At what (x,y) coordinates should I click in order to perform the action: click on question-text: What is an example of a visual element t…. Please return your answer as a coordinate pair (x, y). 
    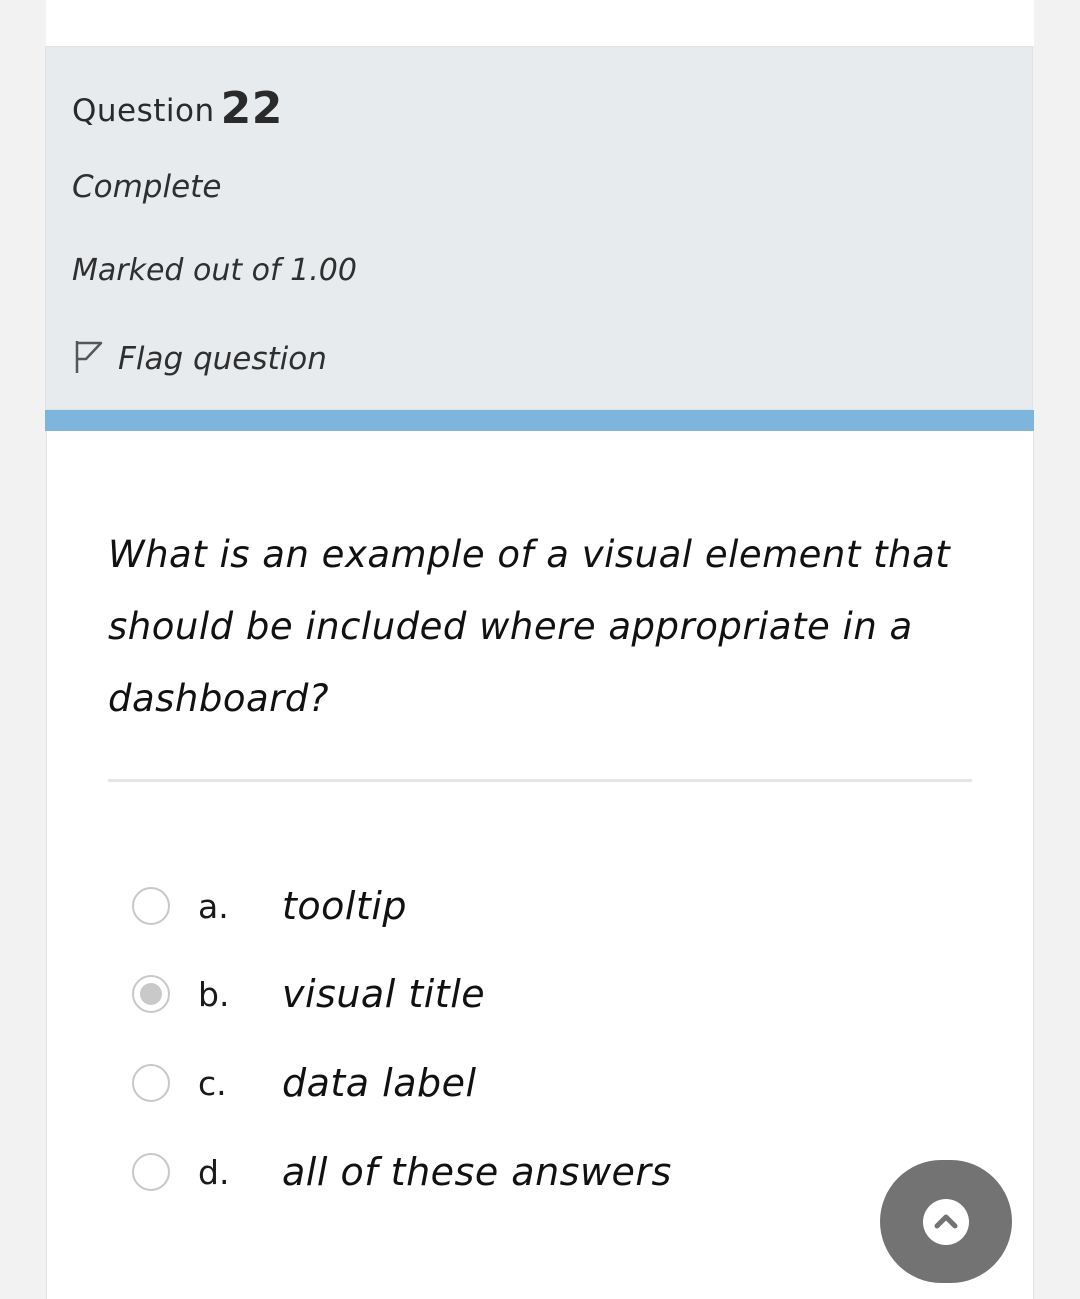
    Looking at the image, I should click on (529, 626).